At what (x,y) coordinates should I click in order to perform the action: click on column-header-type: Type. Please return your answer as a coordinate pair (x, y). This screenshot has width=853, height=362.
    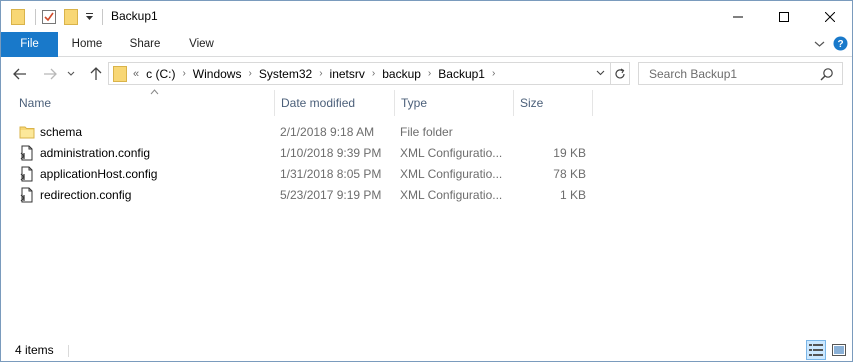
    Looking at the image, I should click on (453, 103).